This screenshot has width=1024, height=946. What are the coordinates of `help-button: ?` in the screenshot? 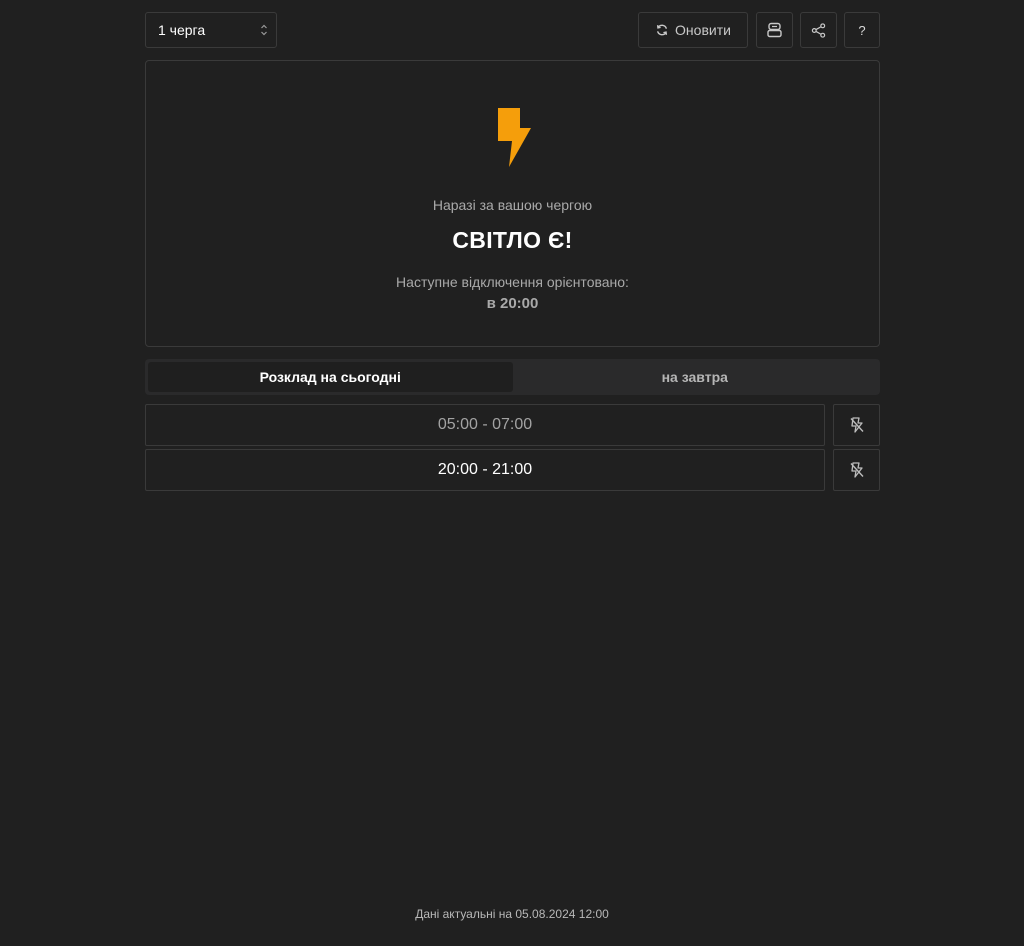 It's located at (862, 30).